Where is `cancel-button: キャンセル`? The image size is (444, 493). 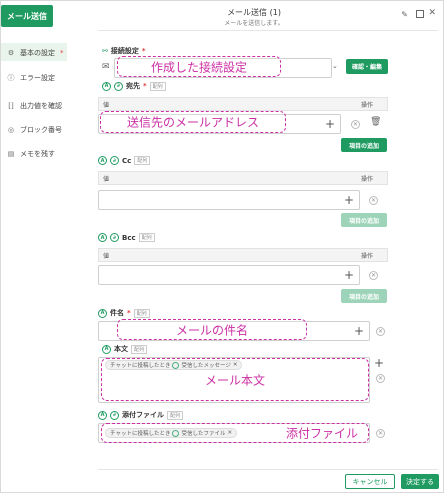 cancel-button: キャンセル is located at coordinates (370, 481).